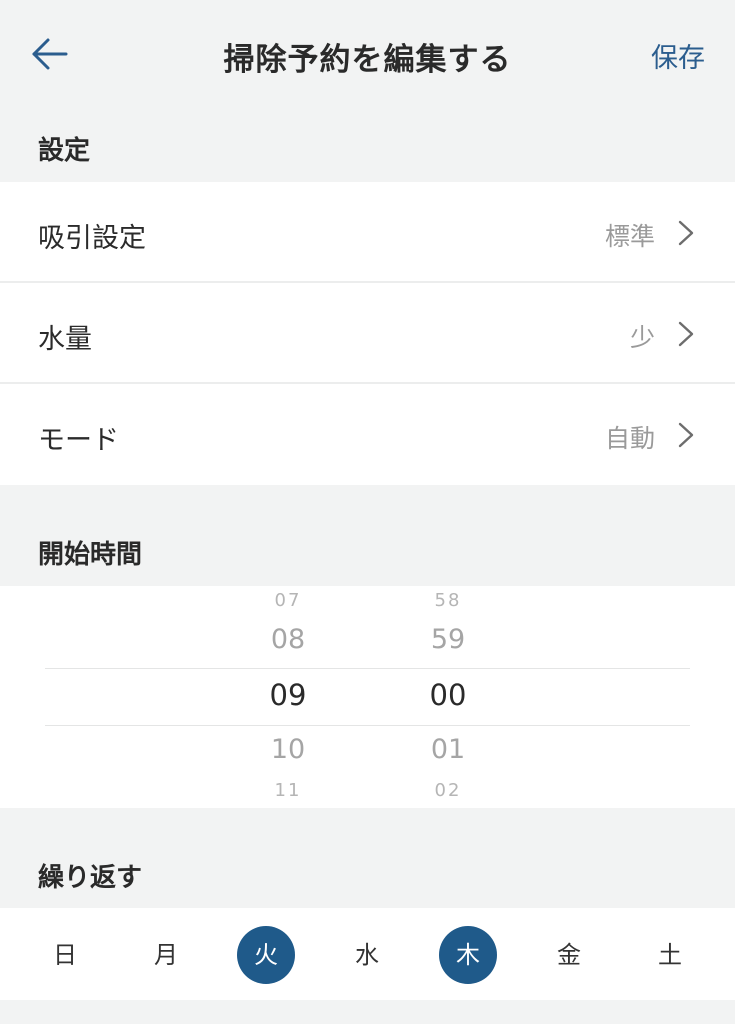 The width and height of the screenshot is (735, 1024). I want to click on day-toggle-wed: 水, so click(367, 955).